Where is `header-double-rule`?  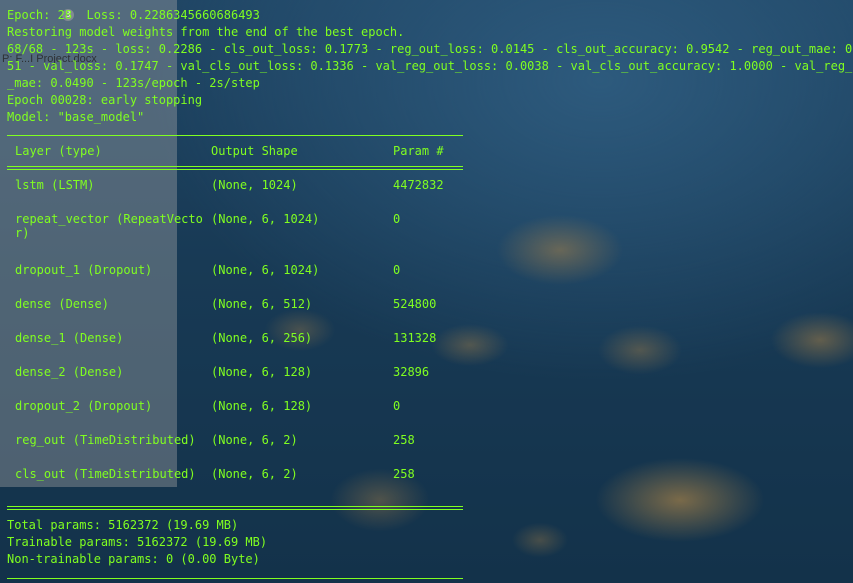
header-double-rule is located at coordinates (235, 168).